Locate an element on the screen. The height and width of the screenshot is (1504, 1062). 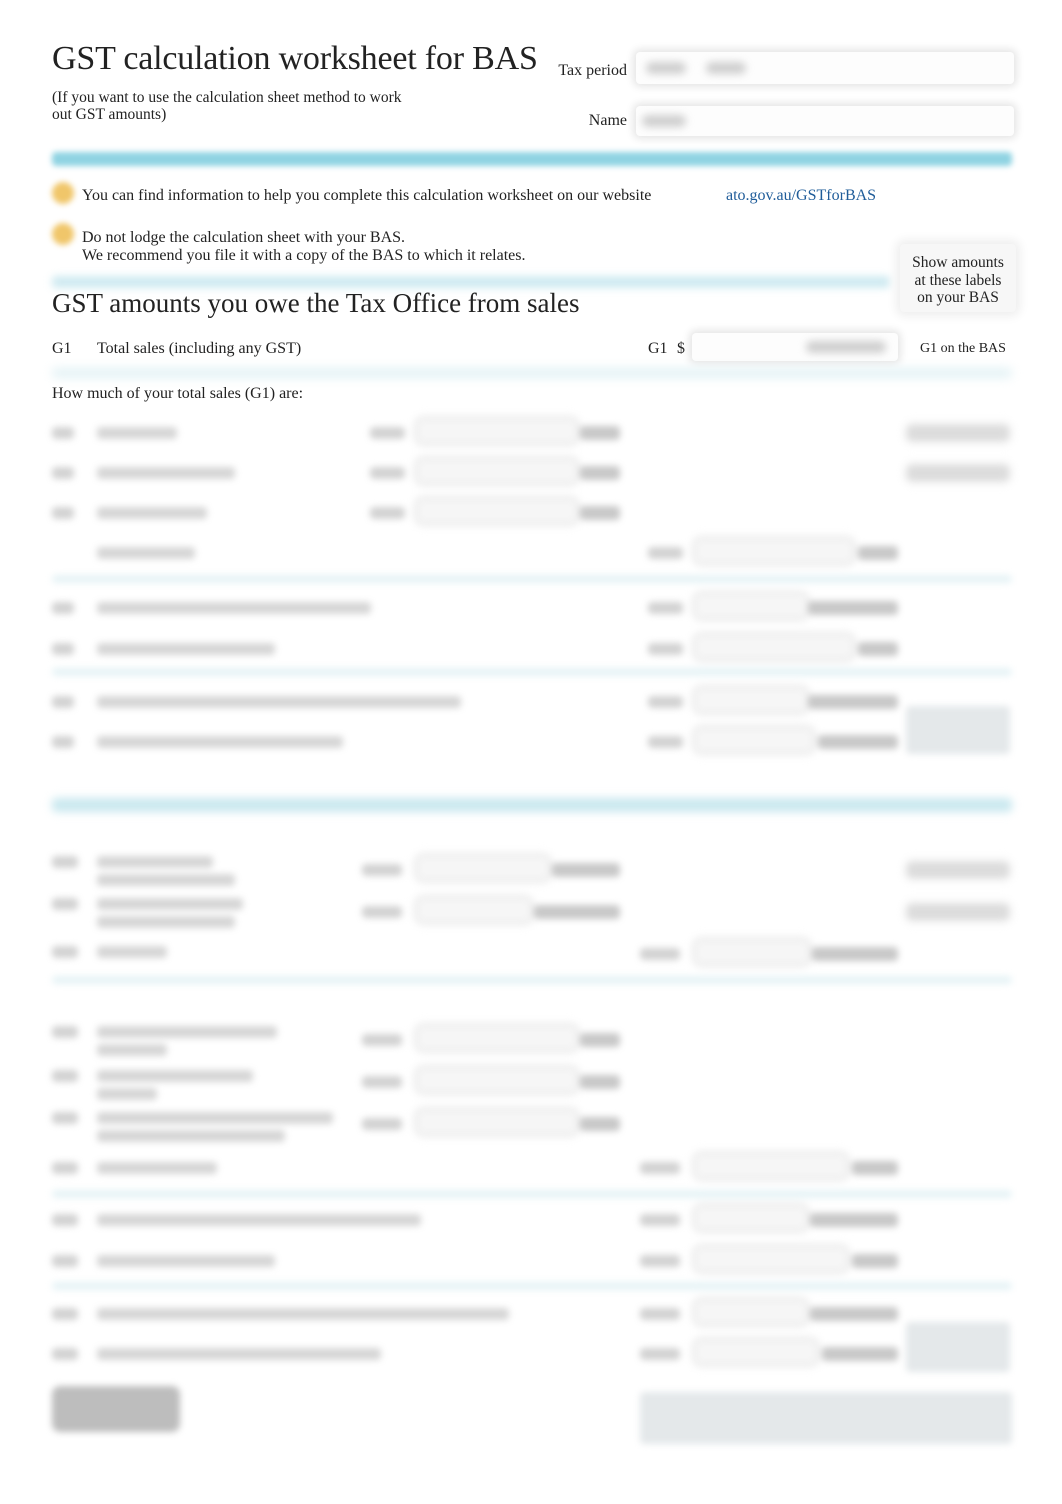
g1-bas-label: G1 on the BAS is located at coordinates (963, 348).